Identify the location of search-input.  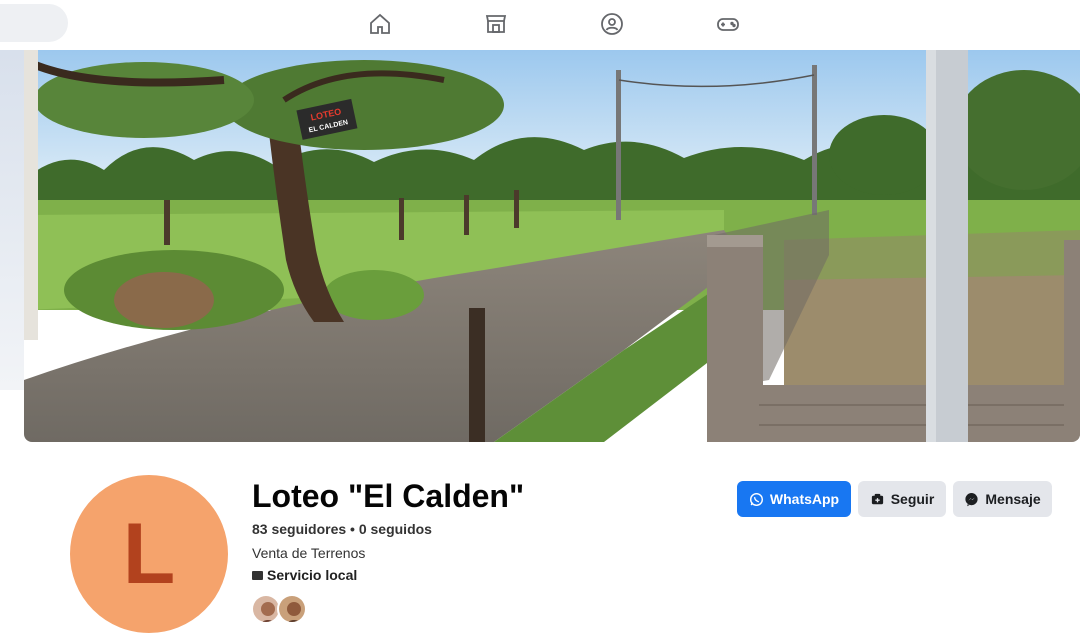
(34, 23).